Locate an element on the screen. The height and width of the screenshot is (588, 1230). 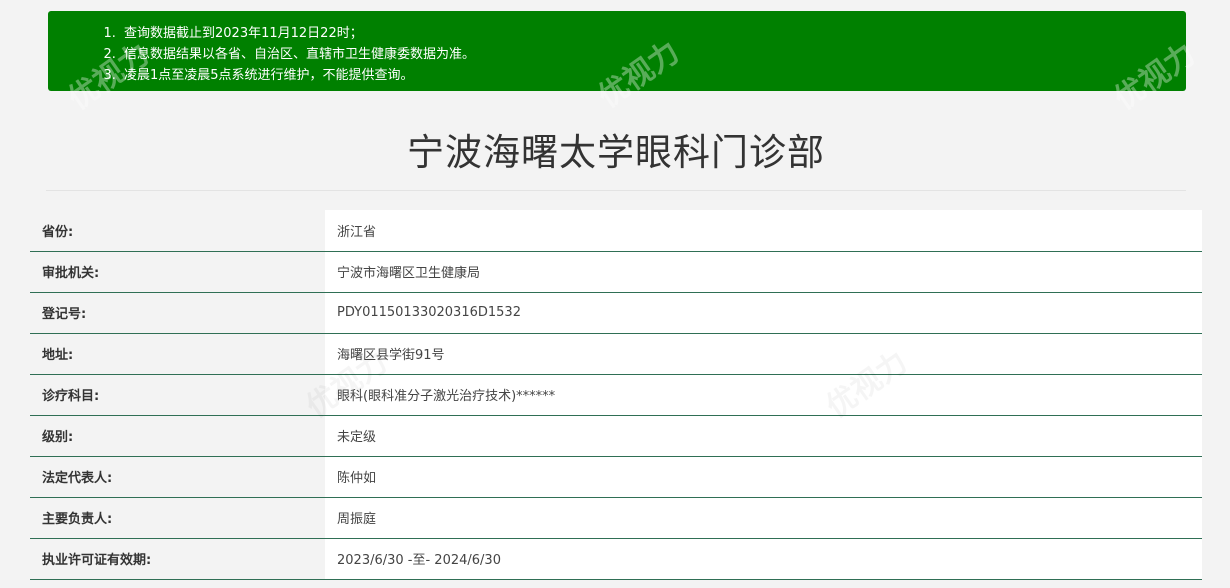
row-value-legal-representative: 陈仲如 is located at coordinates (763, 476).